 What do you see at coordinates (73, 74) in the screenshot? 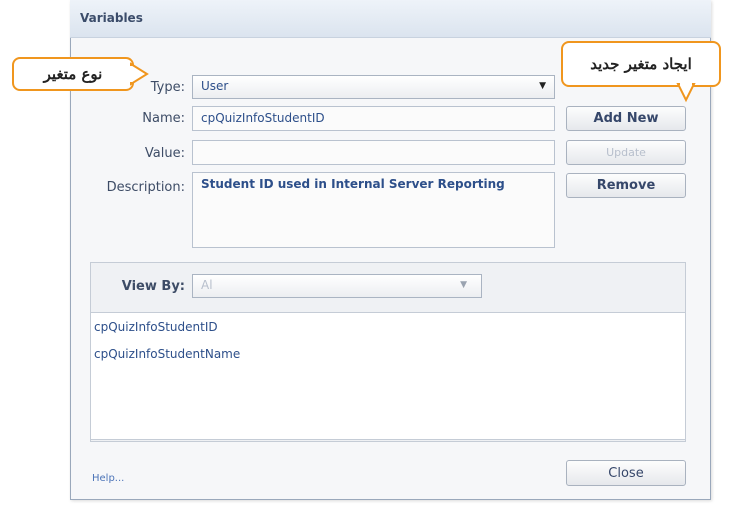
I see `type-callout: نوع متغير` at bounding box center [73, 74].